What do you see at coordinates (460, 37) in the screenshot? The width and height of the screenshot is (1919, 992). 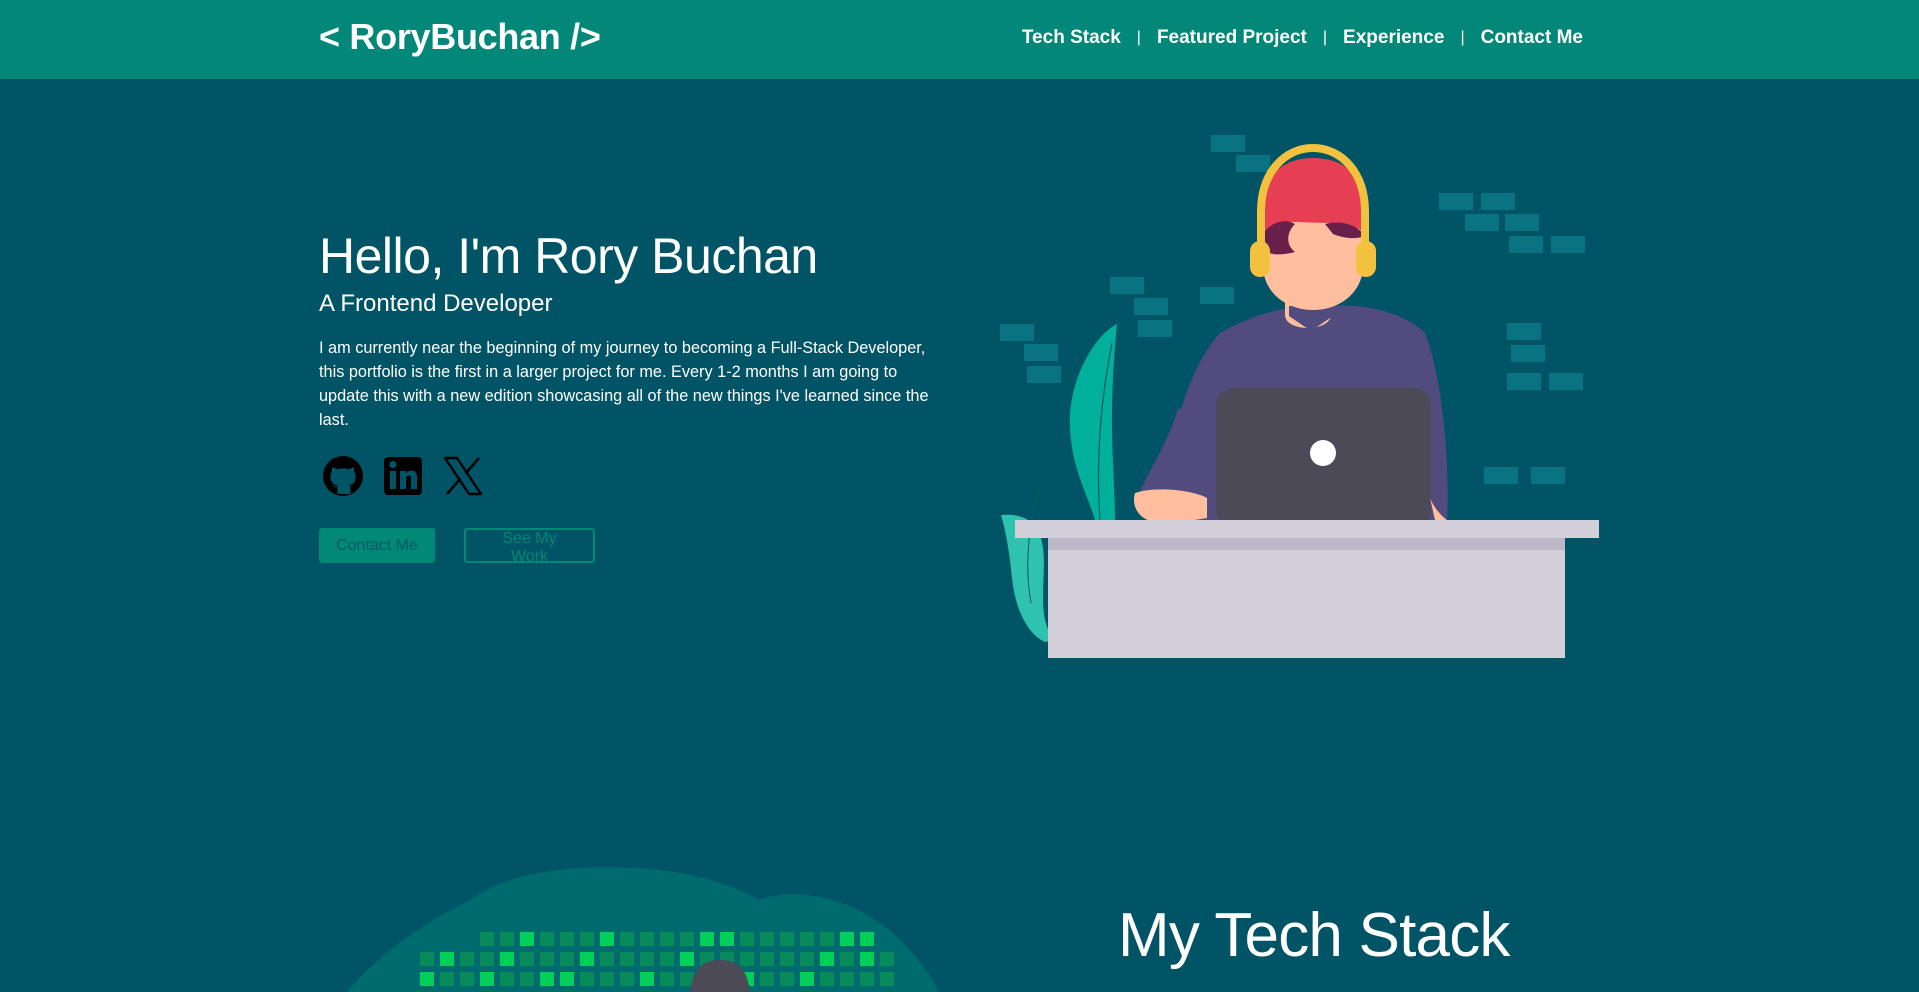 I see `brand-logo: < RoryBuchan />` at bounding box center [460, 37].